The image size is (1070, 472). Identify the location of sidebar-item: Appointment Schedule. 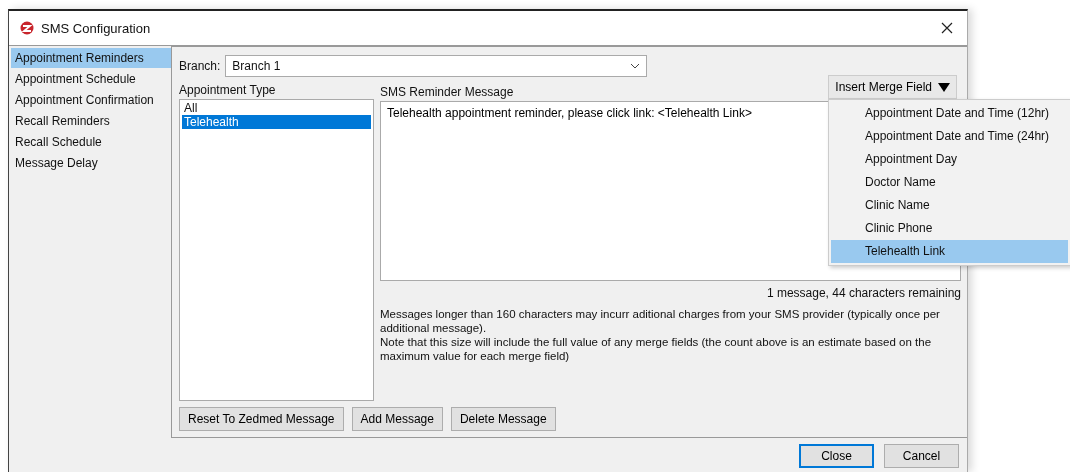
(91, 79).